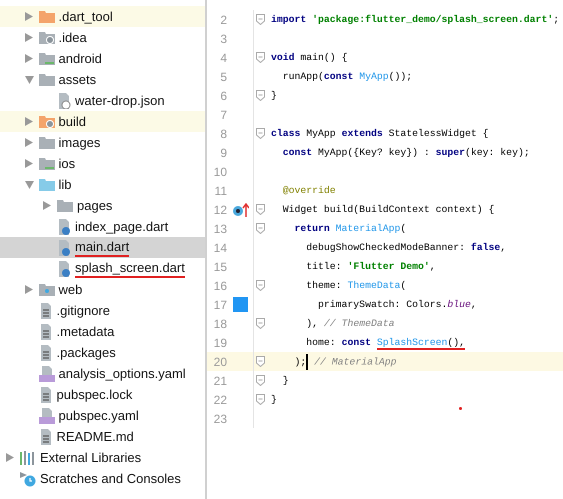 This screenshot has width=563, height=499. I want to click on line-number: 21, so click(219, 381).